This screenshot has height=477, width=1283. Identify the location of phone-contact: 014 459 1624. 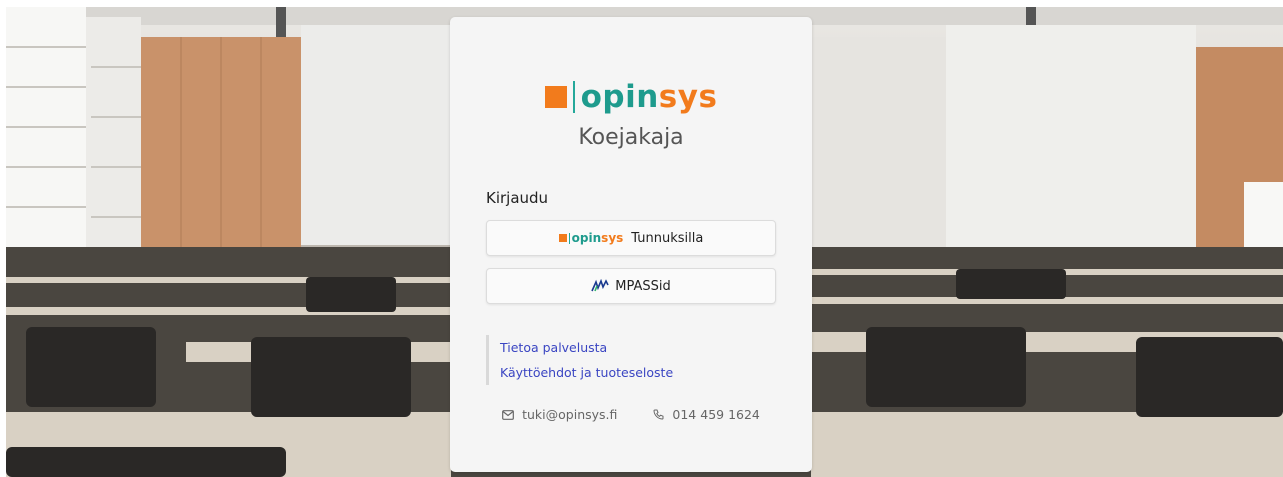
(706, 414).